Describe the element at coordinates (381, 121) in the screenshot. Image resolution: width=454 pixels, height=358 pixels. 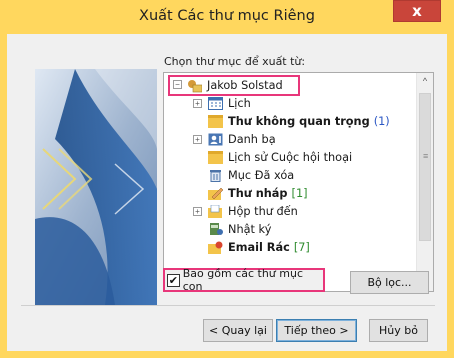
I see `unread-count: (1)` at that location.